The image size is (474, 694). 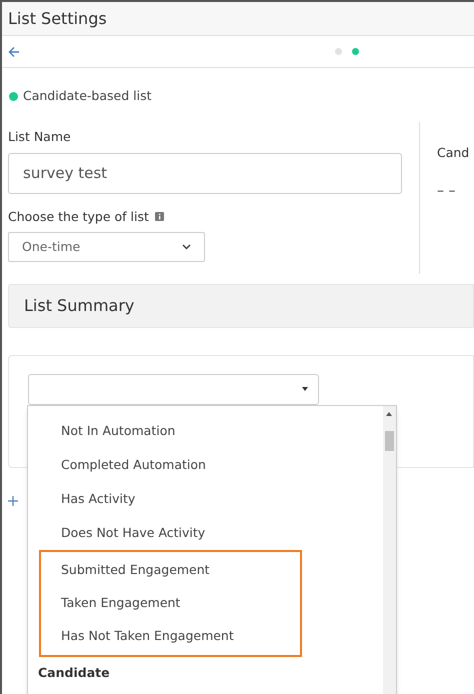 I want to click on dropdown-option: Not In Automation, so click(x=204, y=431).